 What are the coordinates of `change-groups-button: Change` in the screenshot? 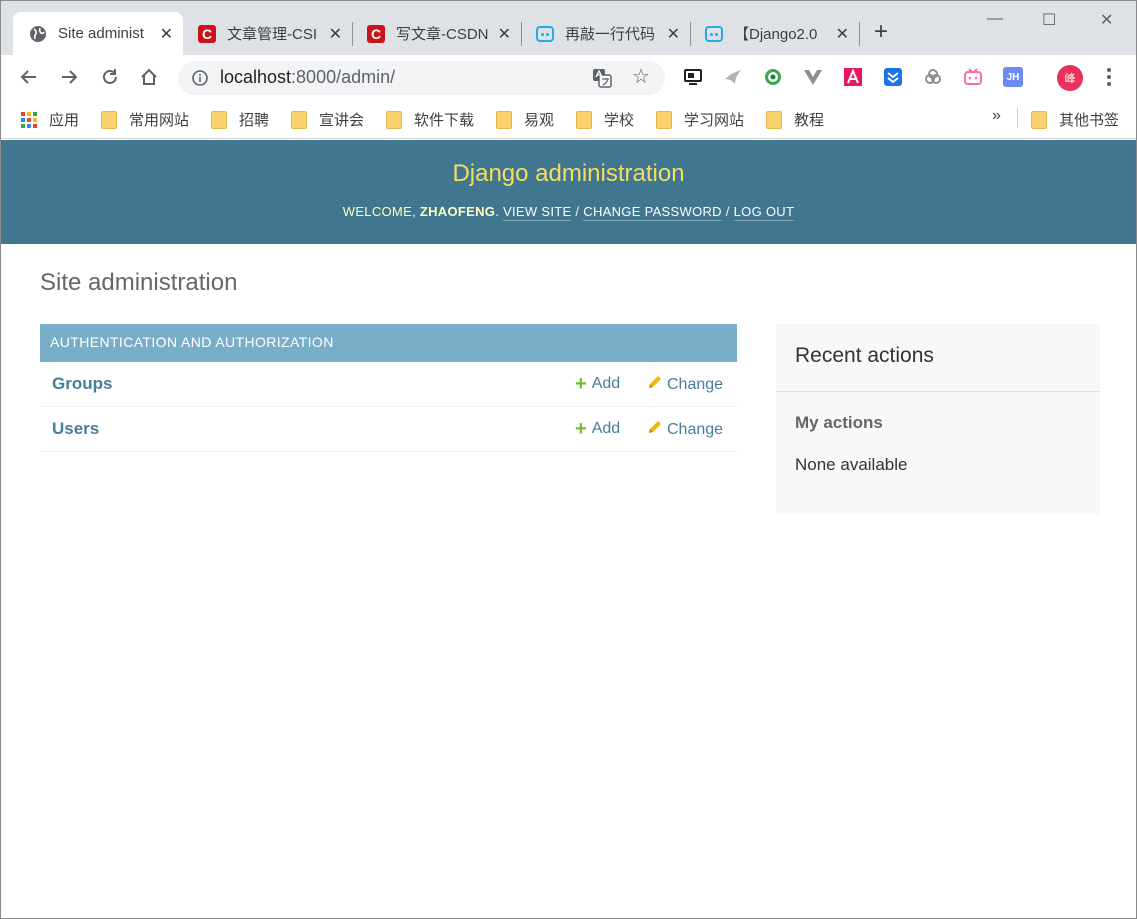 It's located at (685, 384).